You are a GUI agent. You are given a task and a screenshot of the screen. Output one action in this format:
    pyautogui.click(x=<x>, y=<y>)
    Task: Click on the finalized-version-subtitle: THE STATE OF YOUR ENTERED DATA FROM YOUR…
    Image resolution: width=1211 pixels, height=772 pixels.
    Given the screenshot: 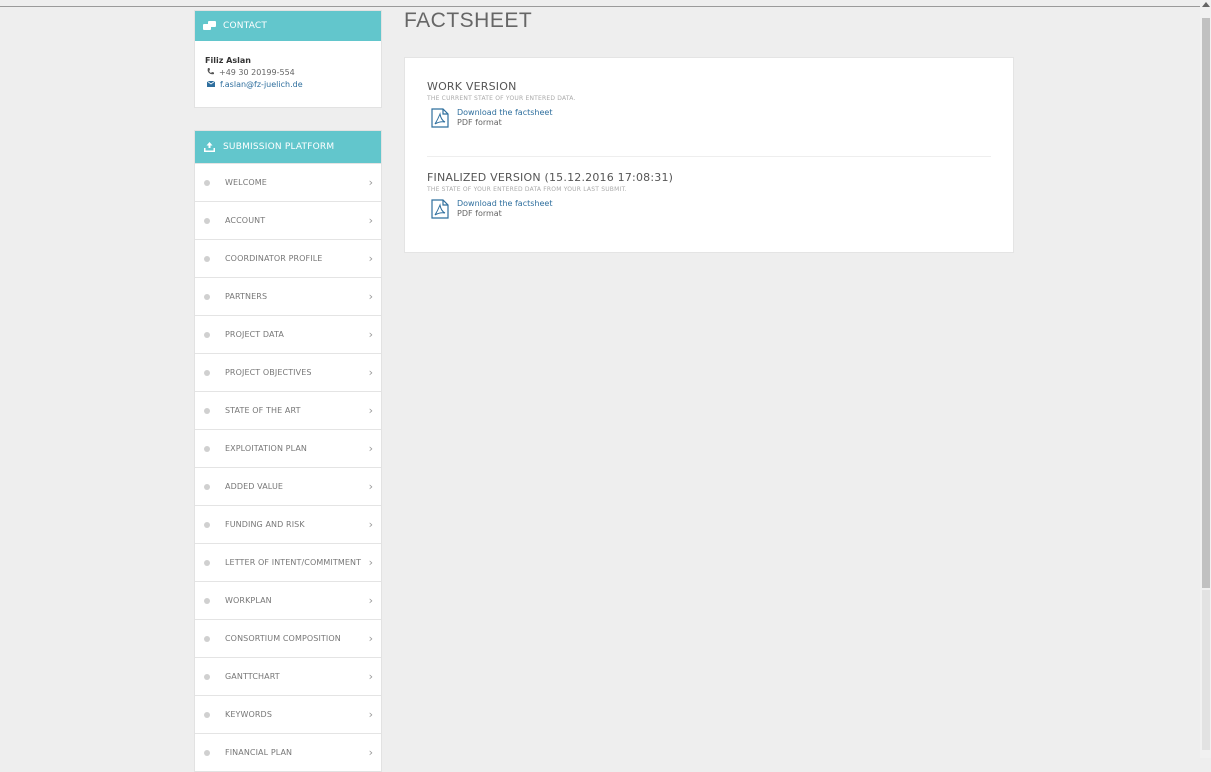 What is the action you would take?
    pyautogui.click(x=527, y=189)
    